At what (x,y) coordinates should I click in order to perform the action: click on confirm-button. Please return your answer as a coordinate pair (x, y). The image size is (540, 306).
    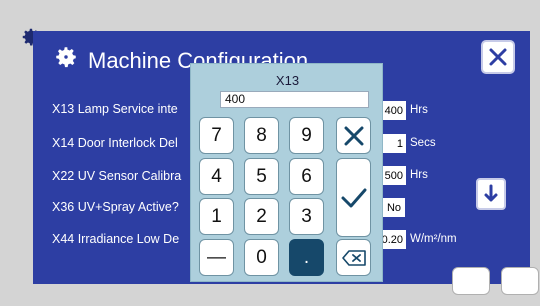
    Looking at the image, I should click on (353, 197).